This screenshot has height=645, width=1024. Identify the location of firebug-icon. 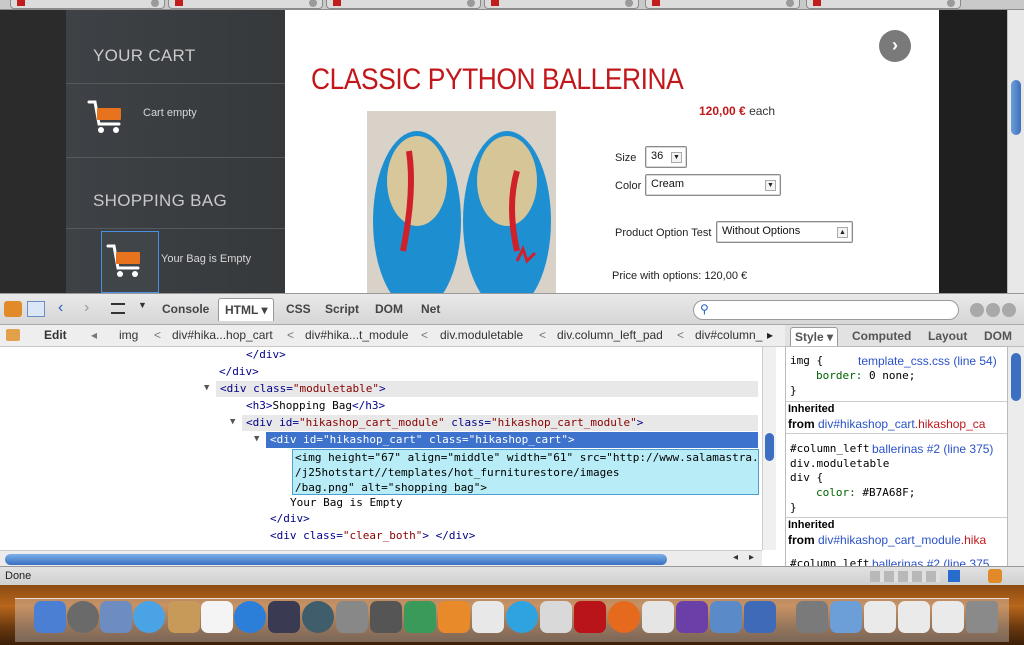
(13, 309).